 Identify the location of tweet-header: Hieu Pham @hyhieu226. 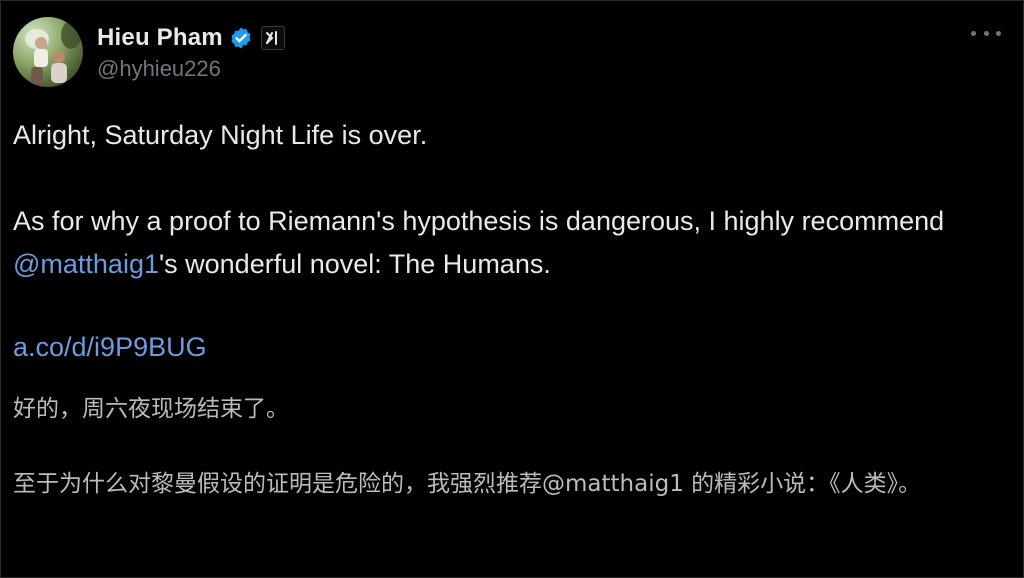
(149, 52).